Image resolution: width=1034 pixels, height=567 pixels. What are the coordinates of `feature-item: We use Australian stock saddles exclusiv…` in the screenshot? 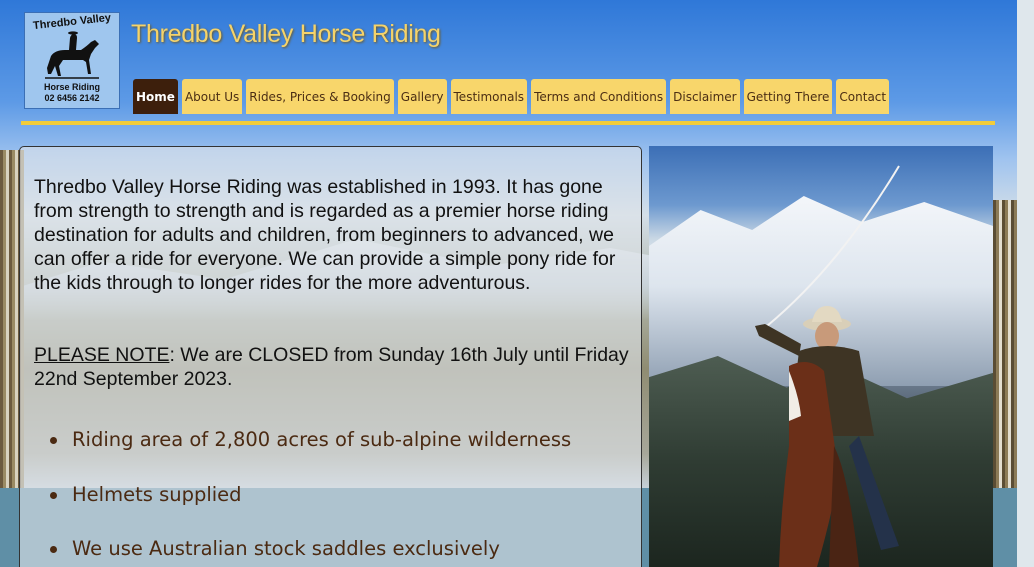 It's located at (309, 551).